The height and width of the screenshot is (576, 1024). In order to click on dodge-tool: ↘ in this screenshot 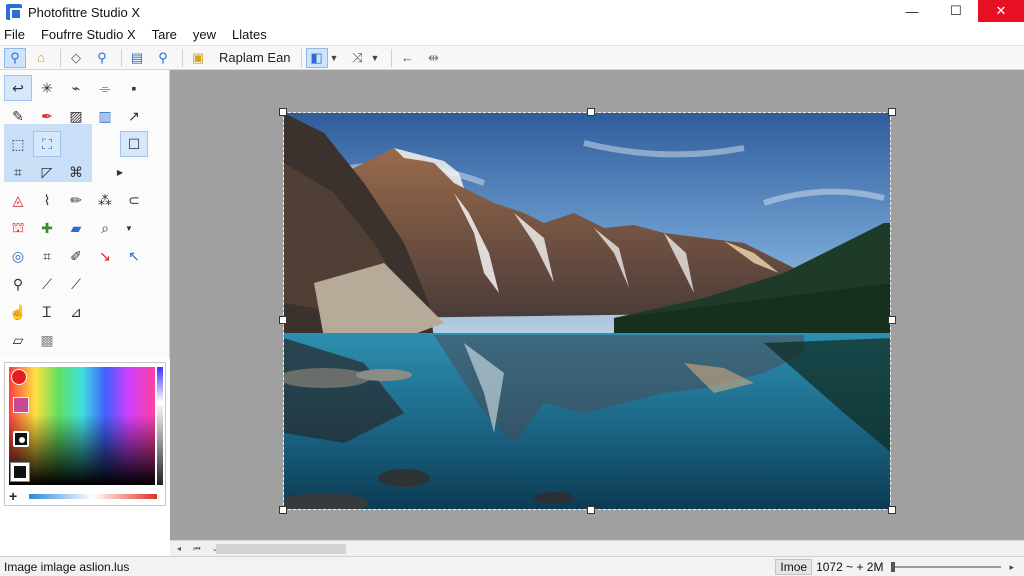, I will do `click(105, 256)`.